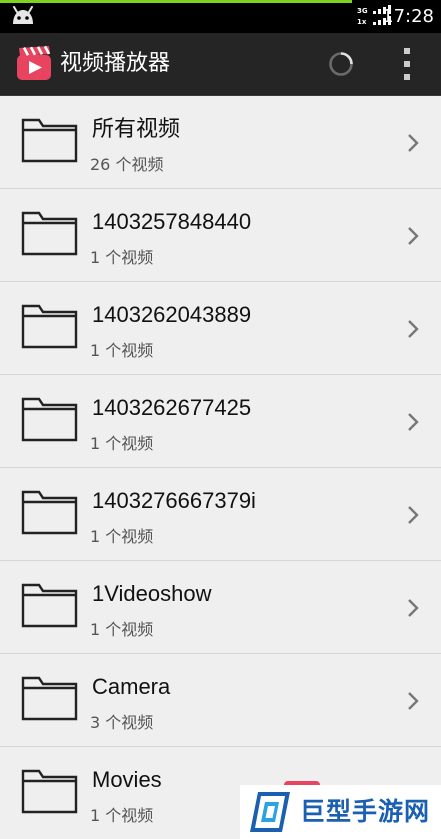  Describe the element at coordinates (152, 593) in the screenshot. I see `folder-name: 1Videoshow` at that location.